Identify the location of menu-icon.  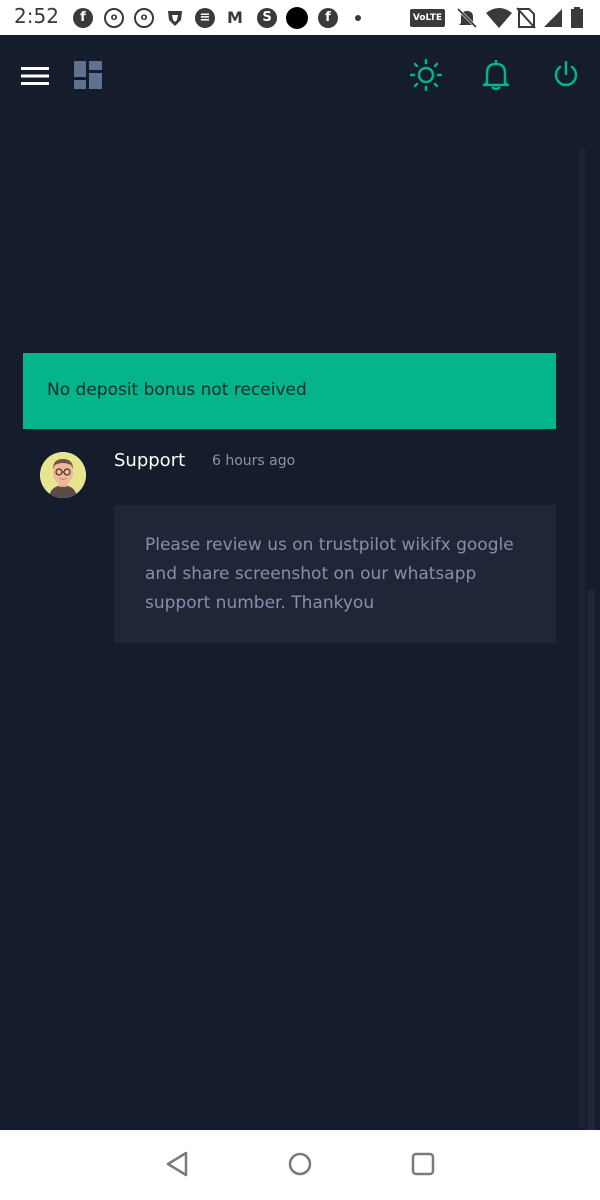
(35, 76).